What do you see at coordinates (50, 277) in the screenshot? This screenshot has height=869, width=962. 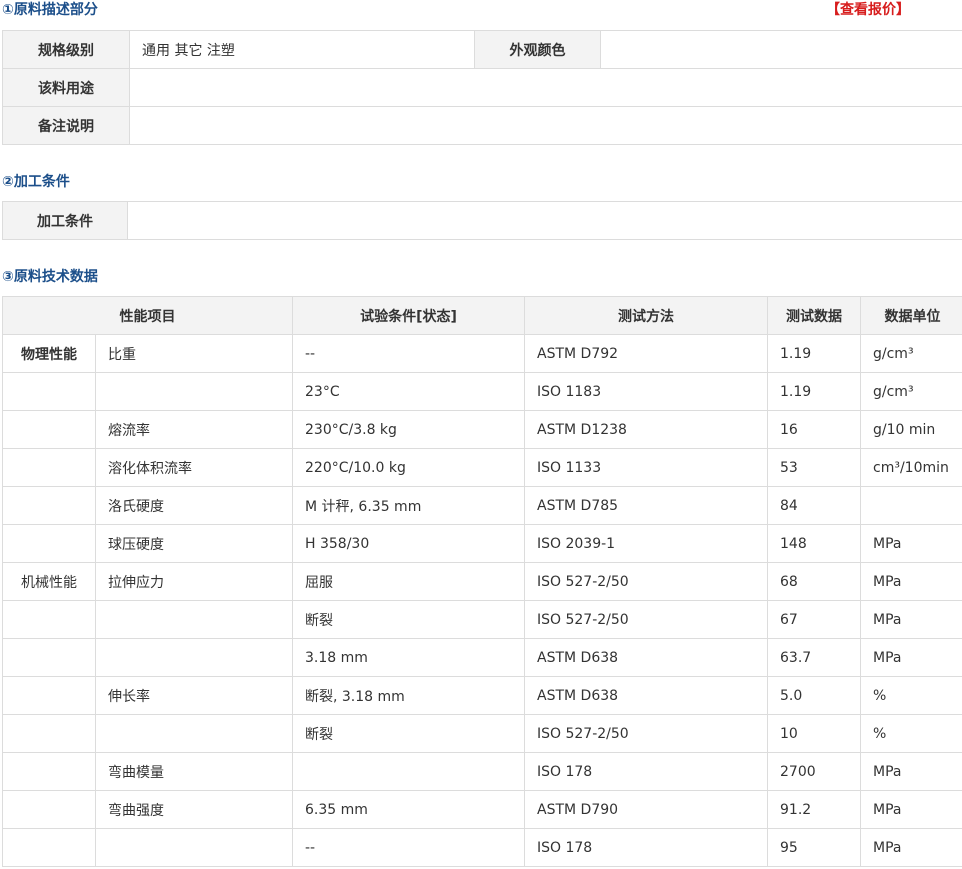 I see `section-title-technical-data: ③原料技术数据` at bounding box center [50, 277].